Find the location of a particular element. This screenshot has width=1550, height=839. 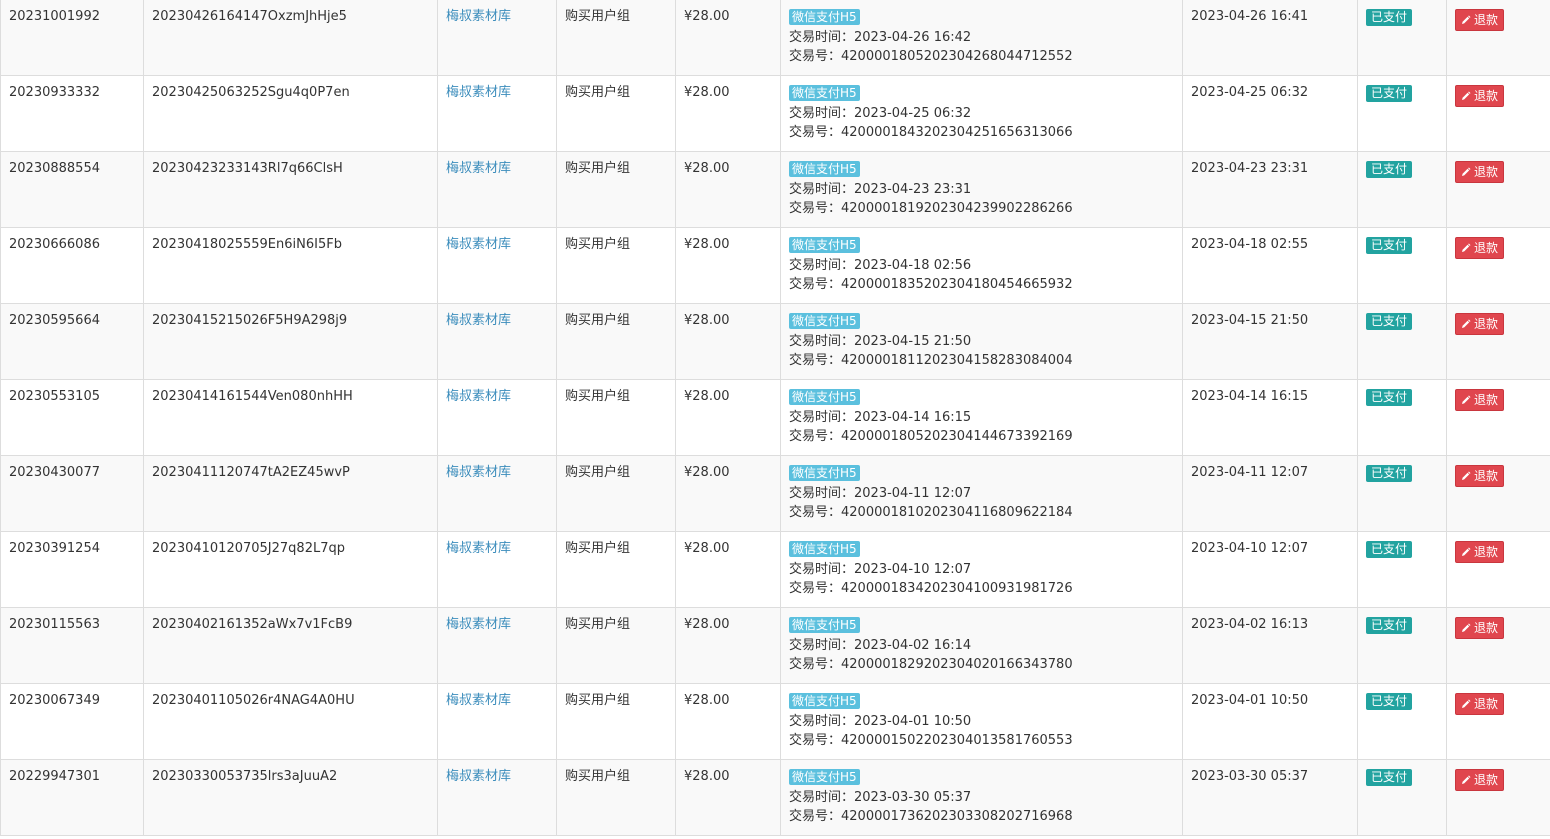

trade-time-value: 2023-04-15 21:50 is located at coordinates (913, 341).